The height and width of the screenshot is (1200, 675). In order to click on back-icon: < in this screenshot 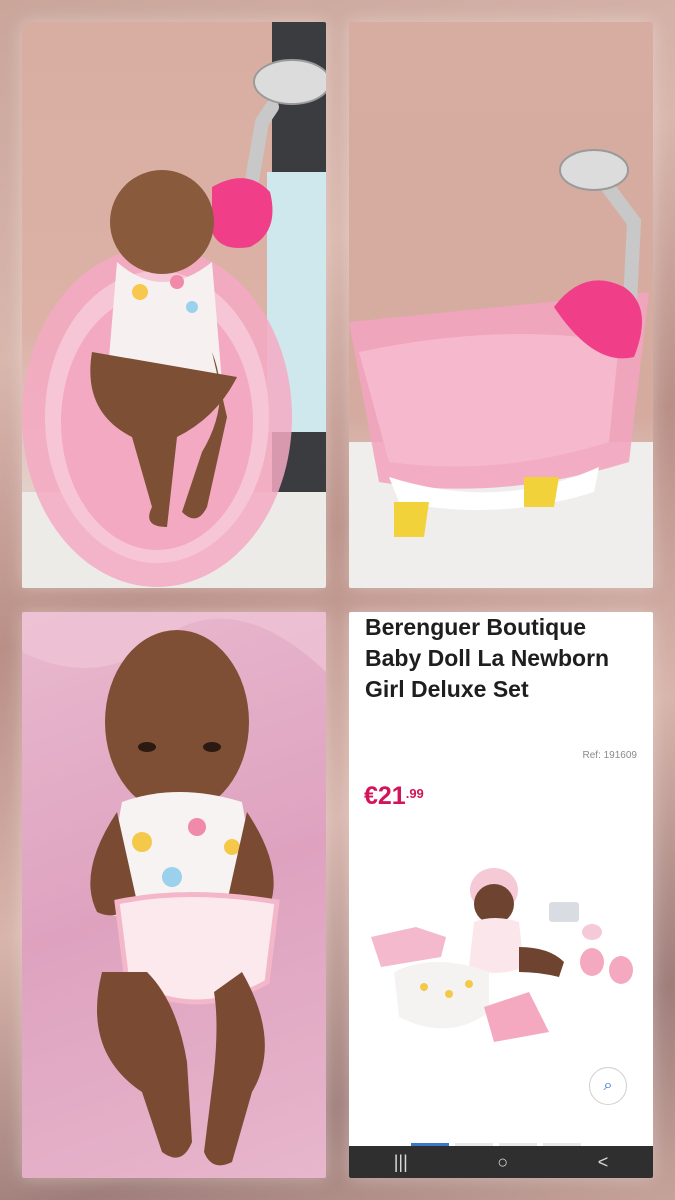, I will do `click(603, 1162)`.